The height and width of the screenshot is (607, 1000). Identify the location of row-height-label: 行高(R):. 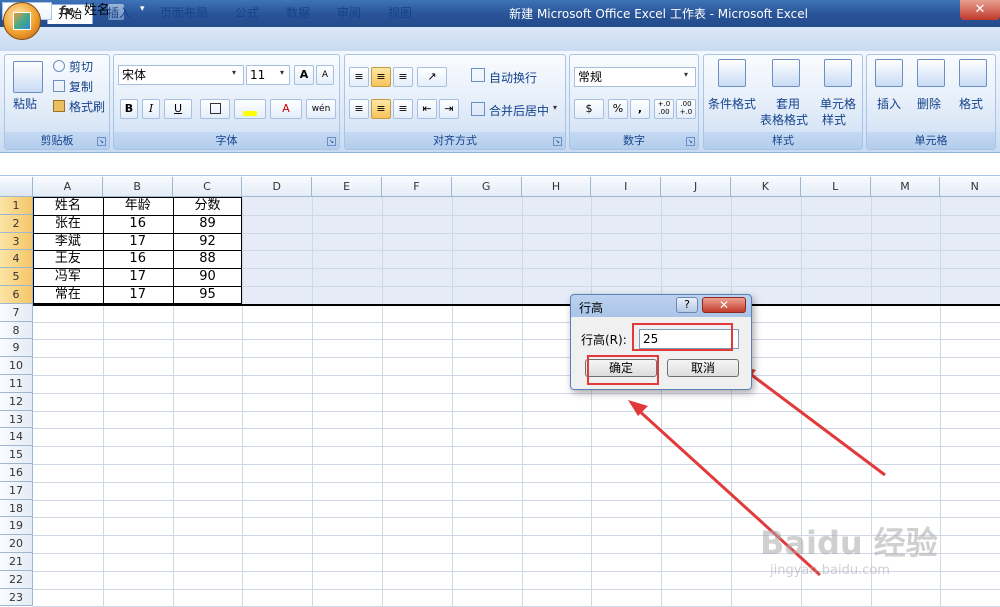
(604, 340).